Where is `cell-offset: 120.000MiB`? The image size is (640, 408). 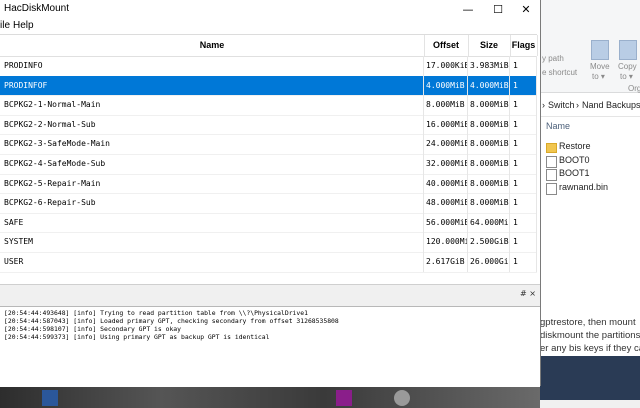 cell-offset: 120.000MiB is located at coordinates (446, 242).